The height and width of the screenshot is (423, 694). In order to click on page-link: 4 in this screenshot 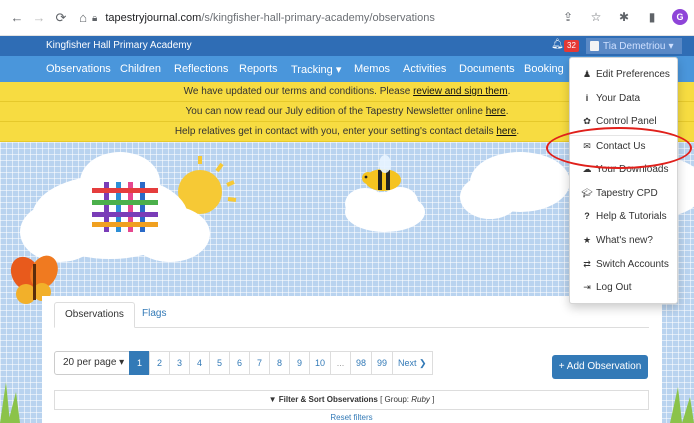, I will do `click(199, 363)`.